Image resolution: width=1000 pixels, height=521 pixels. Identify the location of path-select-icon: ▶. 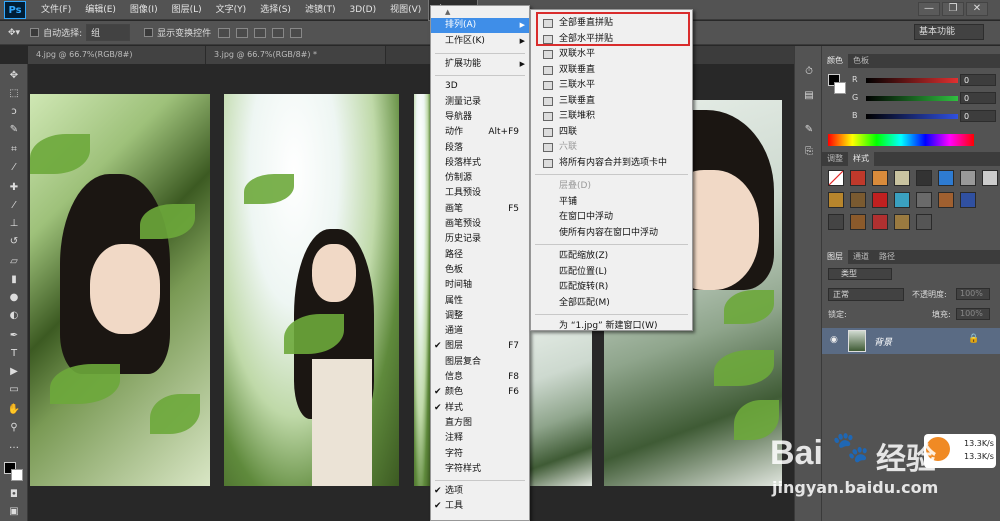
(14, 372).